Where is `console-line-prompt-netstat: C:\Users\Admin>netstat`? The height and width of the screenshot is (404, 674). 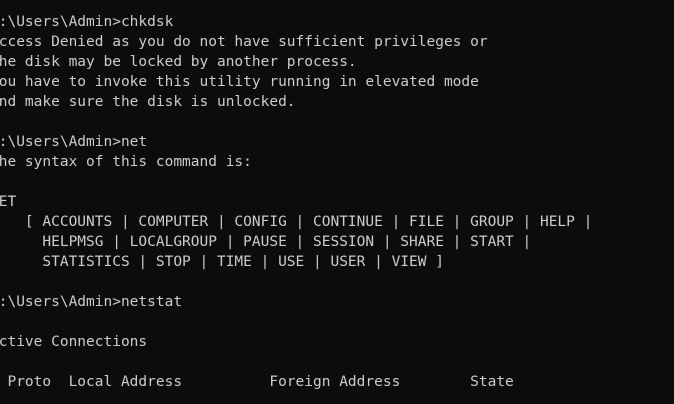 console-line-prompt-netstat: C:\Users\Admin>netstat is located at coordinates (91, 302).